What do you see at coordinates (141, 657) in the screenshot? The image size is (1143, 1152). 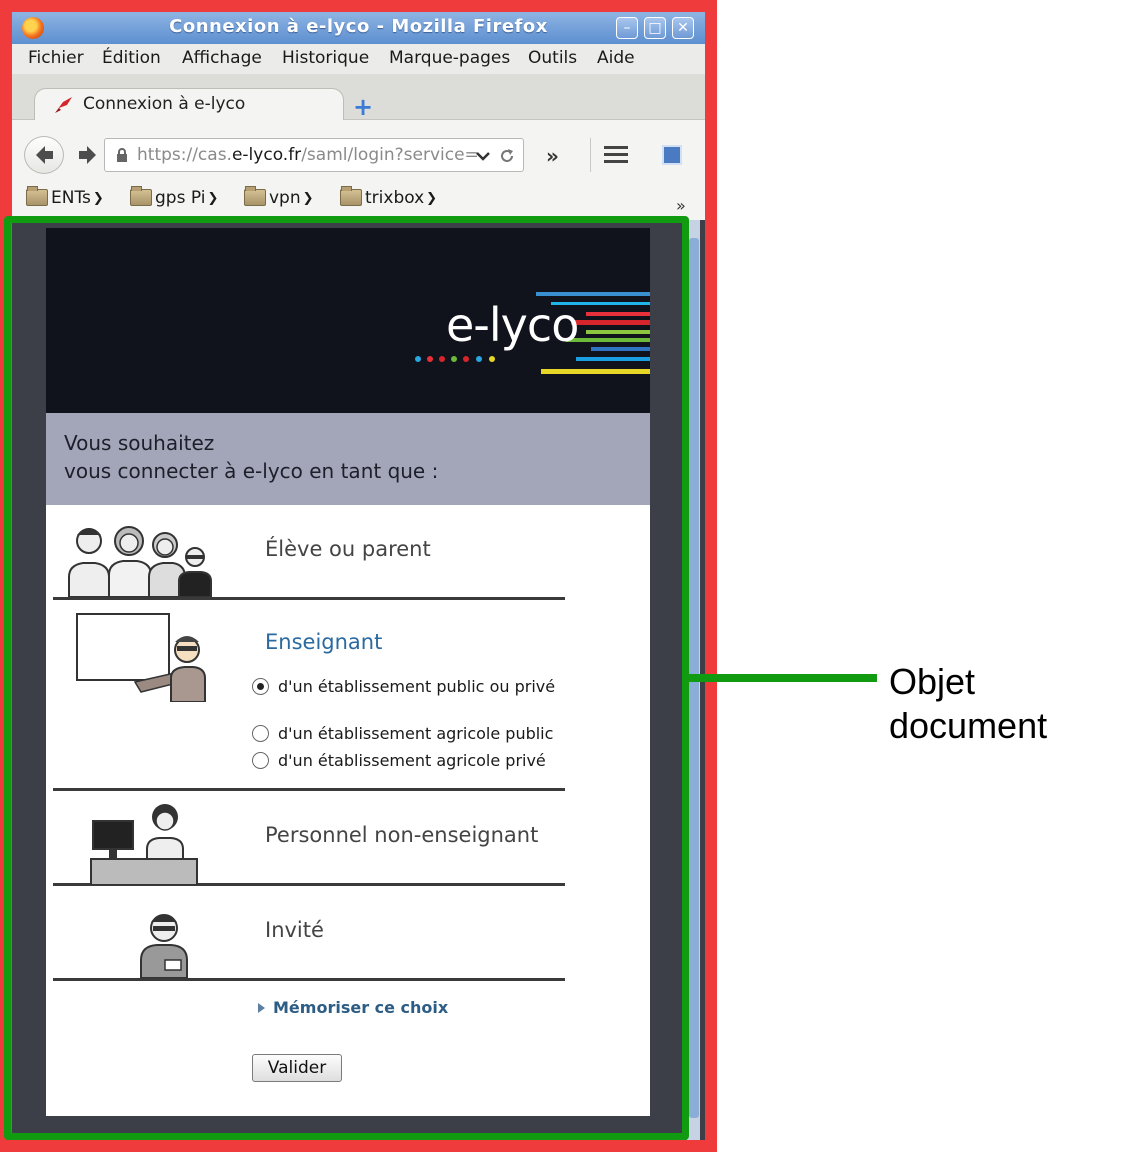 I see `teacher-blackboard-illustration-icon` at bounding box center [141, 657].